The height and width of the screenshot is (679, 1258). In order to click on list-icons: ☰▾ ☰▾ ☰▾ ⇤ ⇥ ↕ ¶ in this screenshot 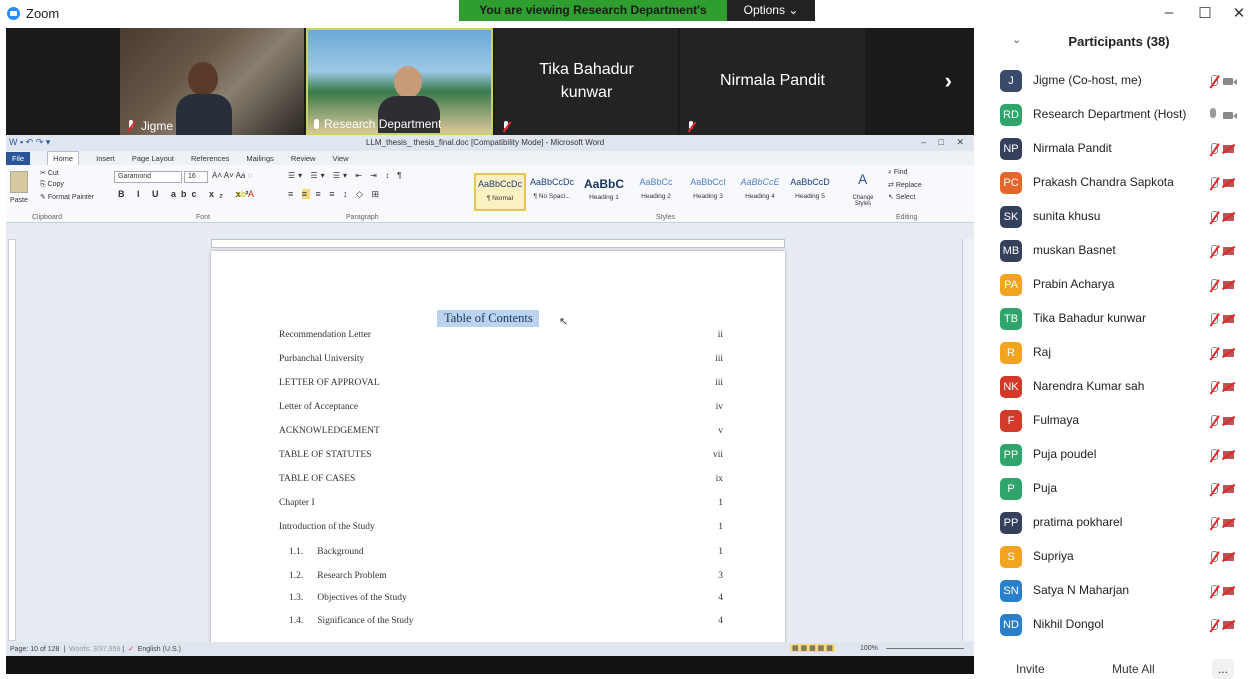, I will do `click(346, 175)`.